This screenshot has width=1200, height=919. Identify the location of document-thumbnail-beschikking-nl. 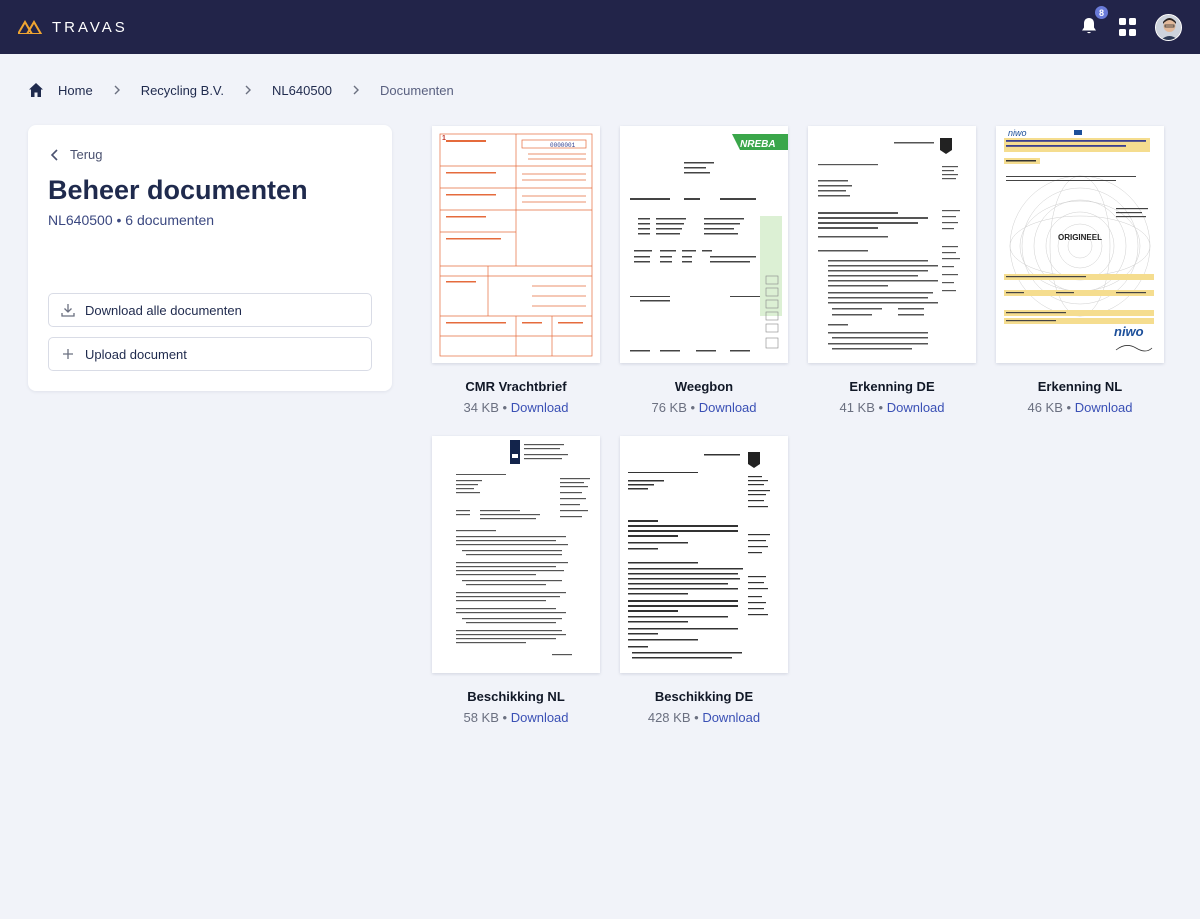
(516, 554).